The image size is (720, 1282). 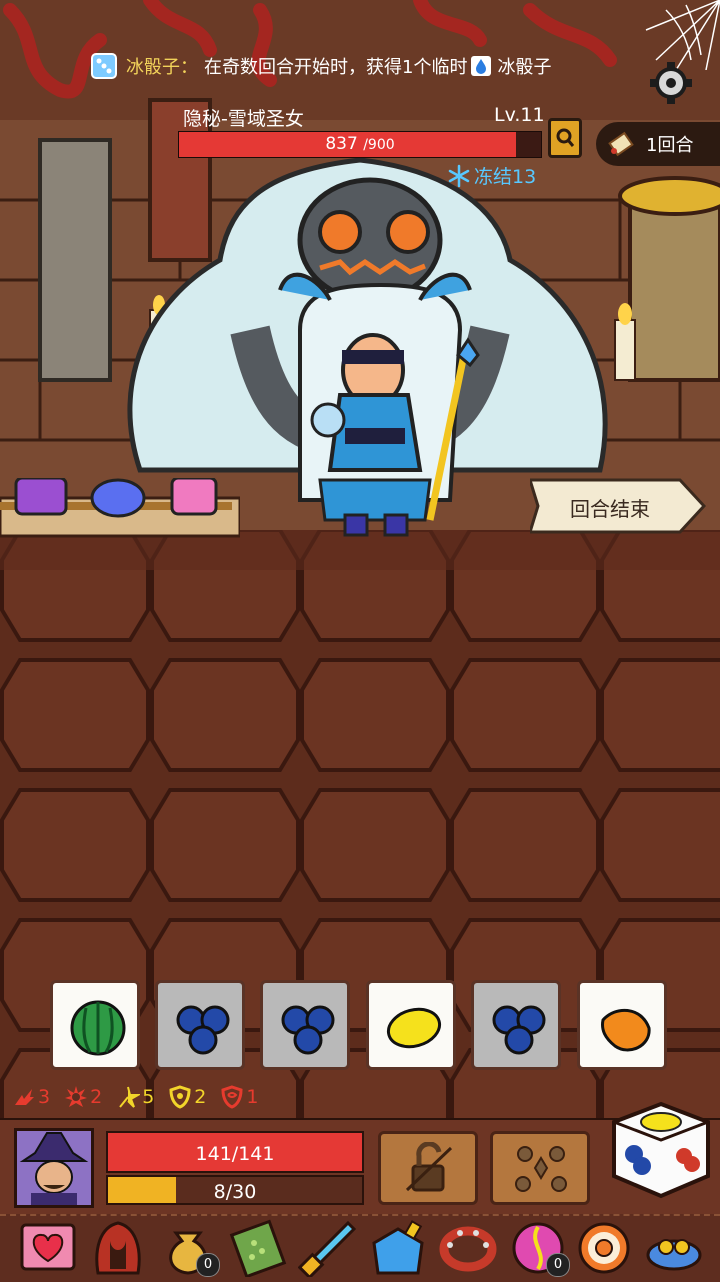 I want to click on donut-icon, so click(x=604, y=1248).